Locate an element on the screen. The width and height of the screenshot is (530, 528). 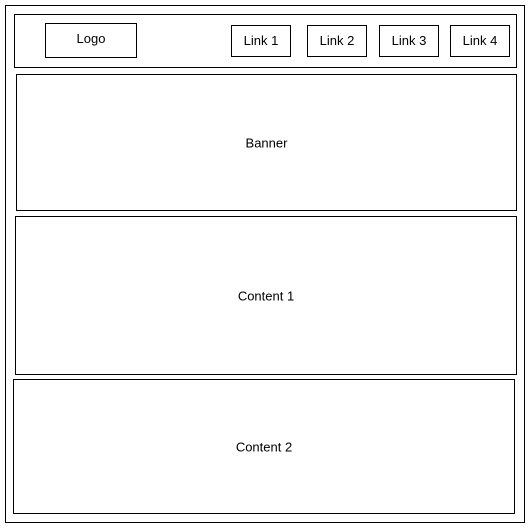
nav-link-1-label: Link 1 is located at coordinates (261, 40).